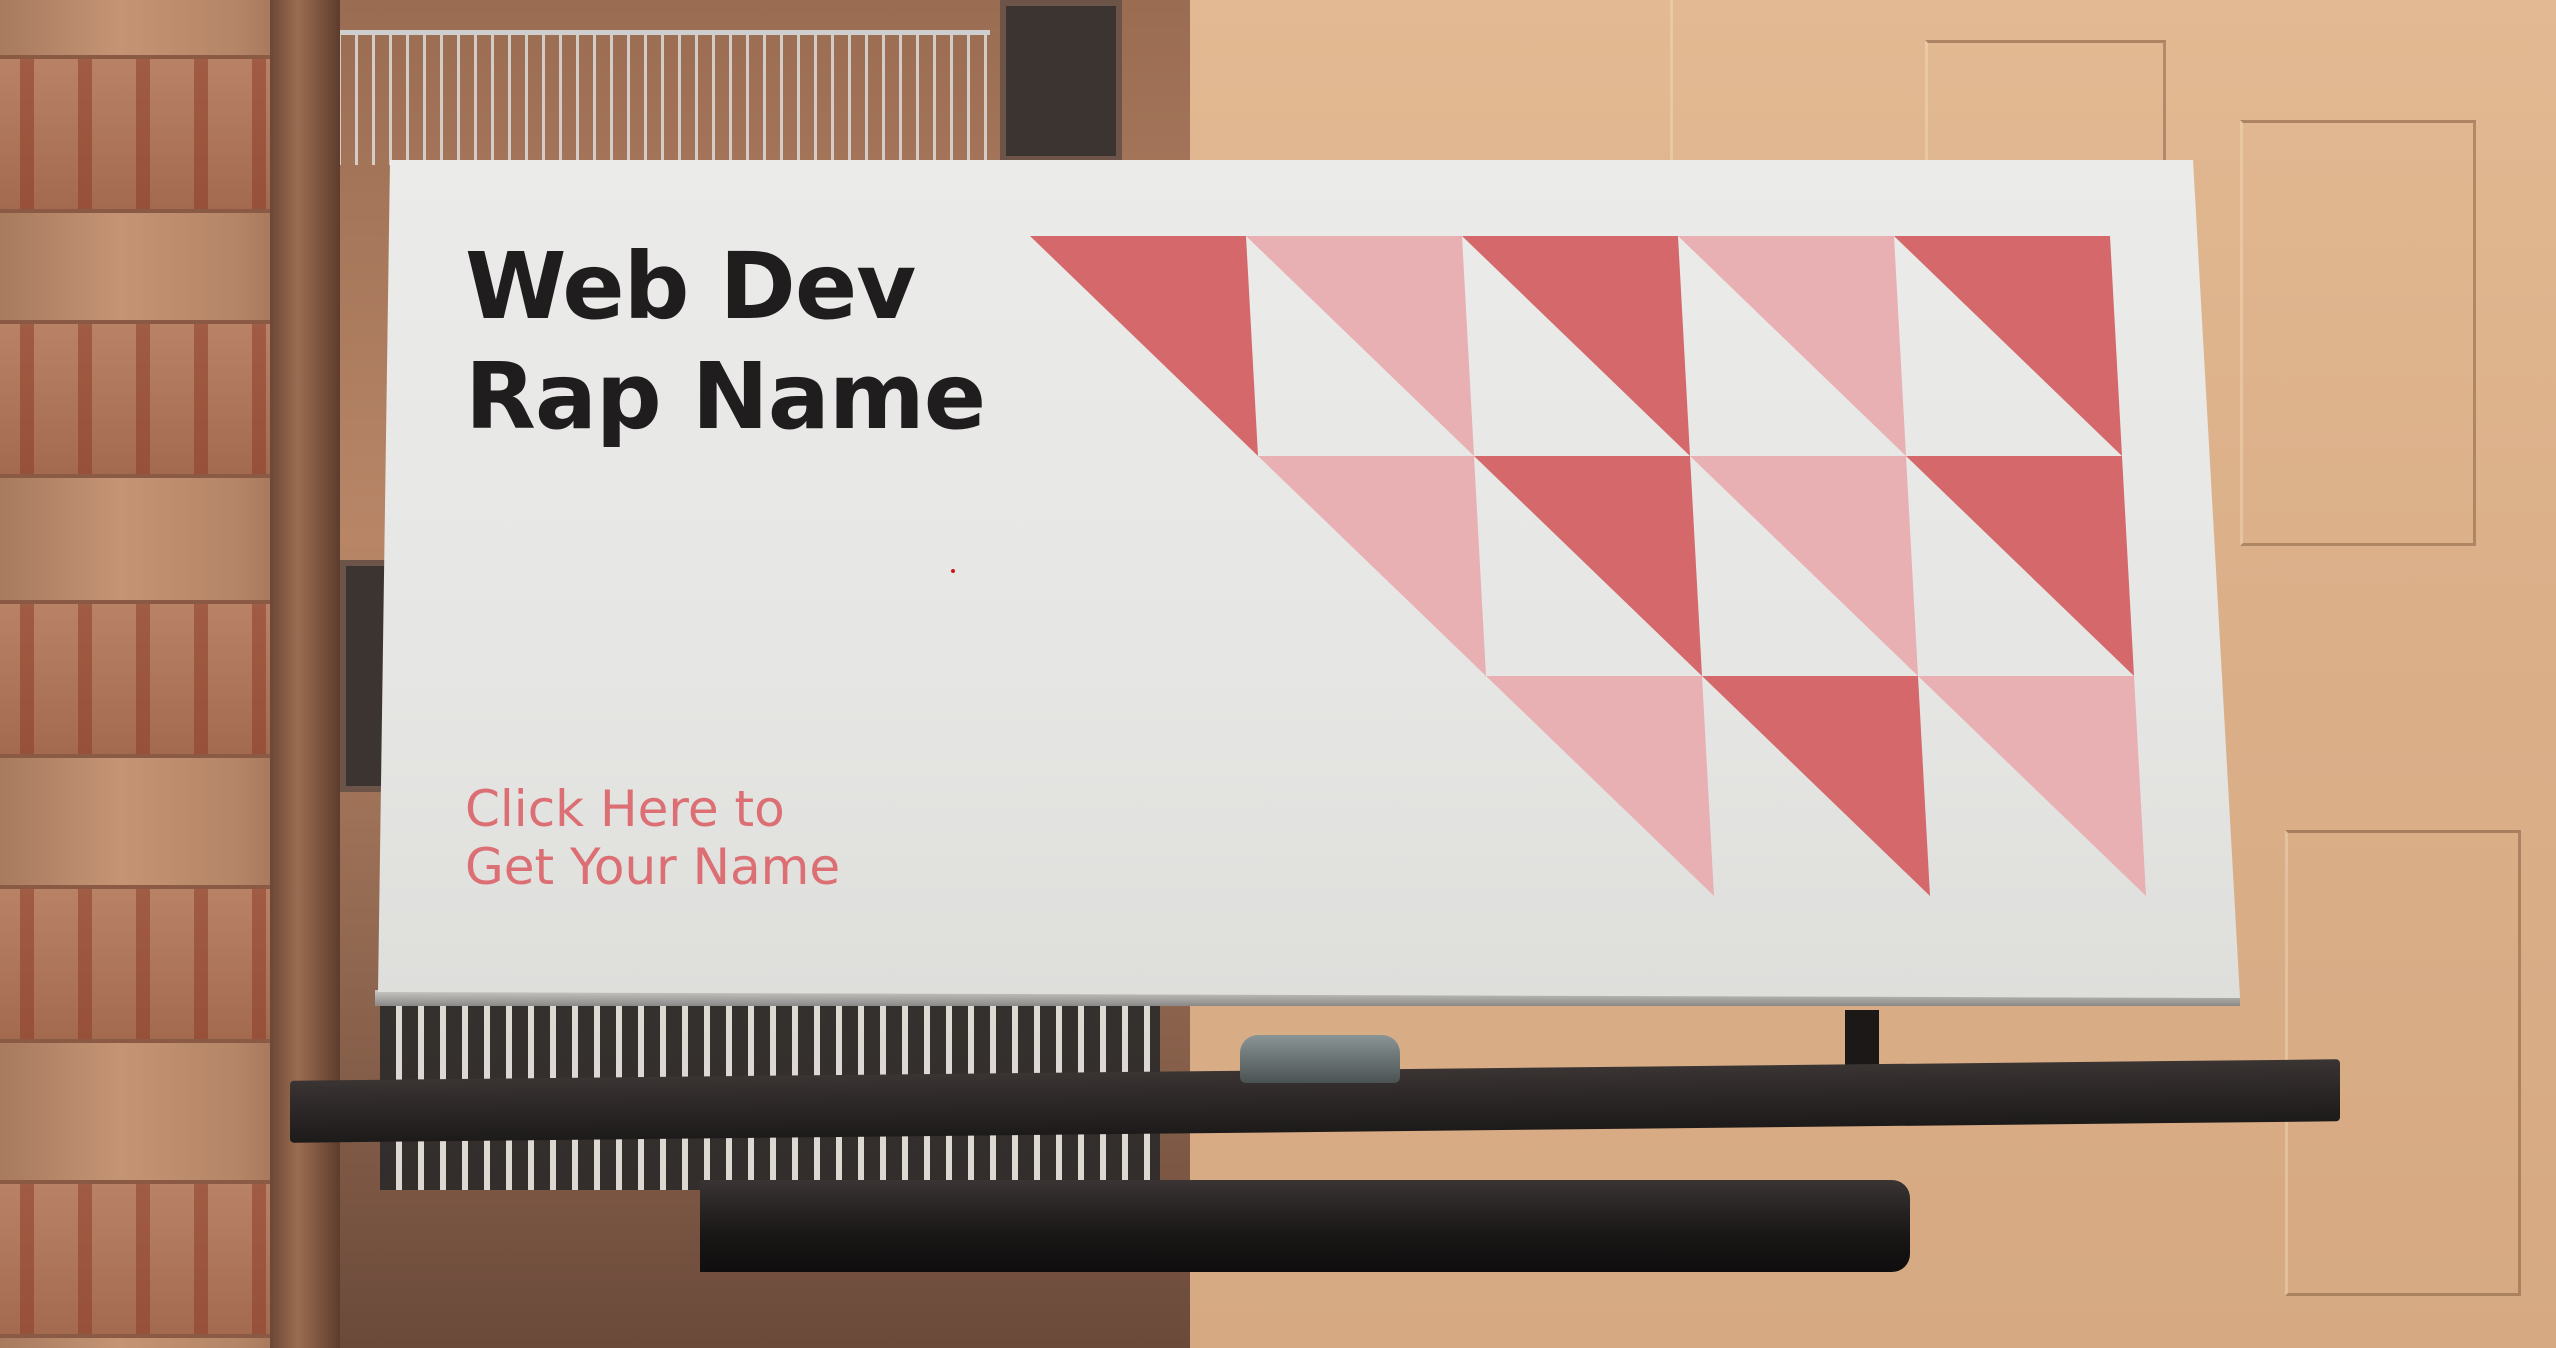 This screenshot has height=1348, width=2556. I want to click on billboard-headline: Web Dev Rap Name, so click(725, 342).